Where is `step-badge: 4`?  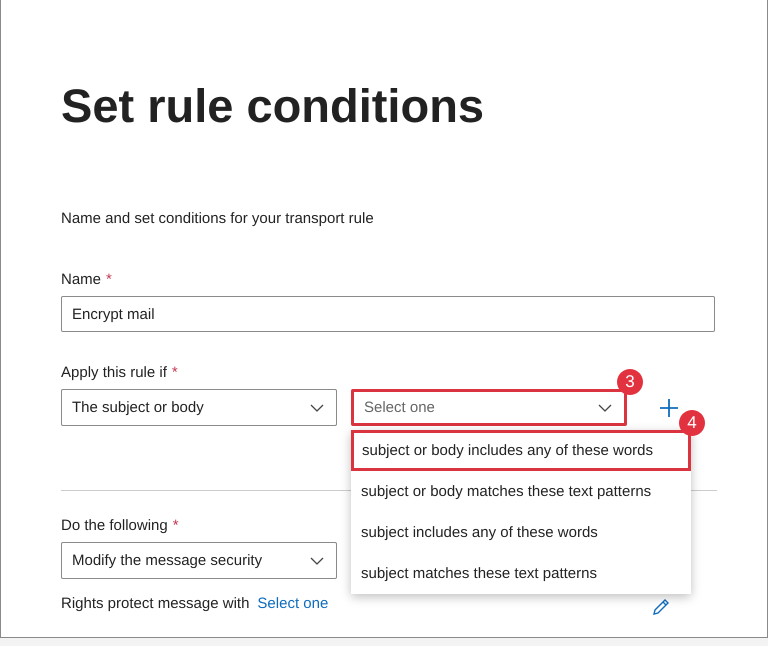 step-badge: 4 is located at coordinates (692, 423).